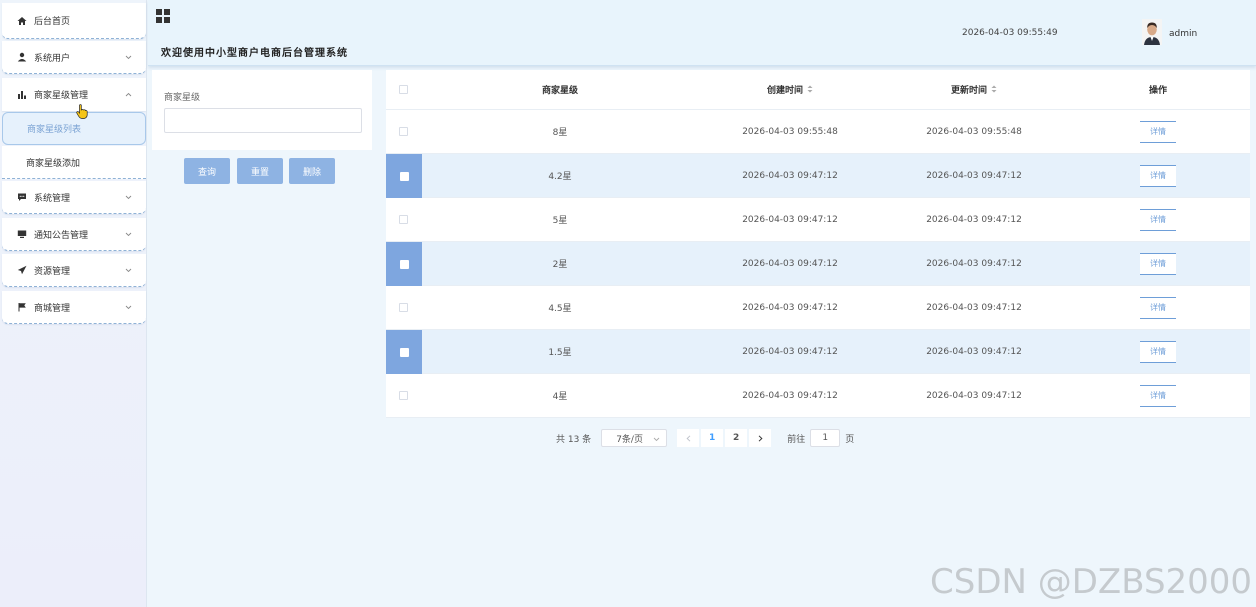  I want to click on sidebar-subitem-star-add: 商家星级添加, so click(74, 162).